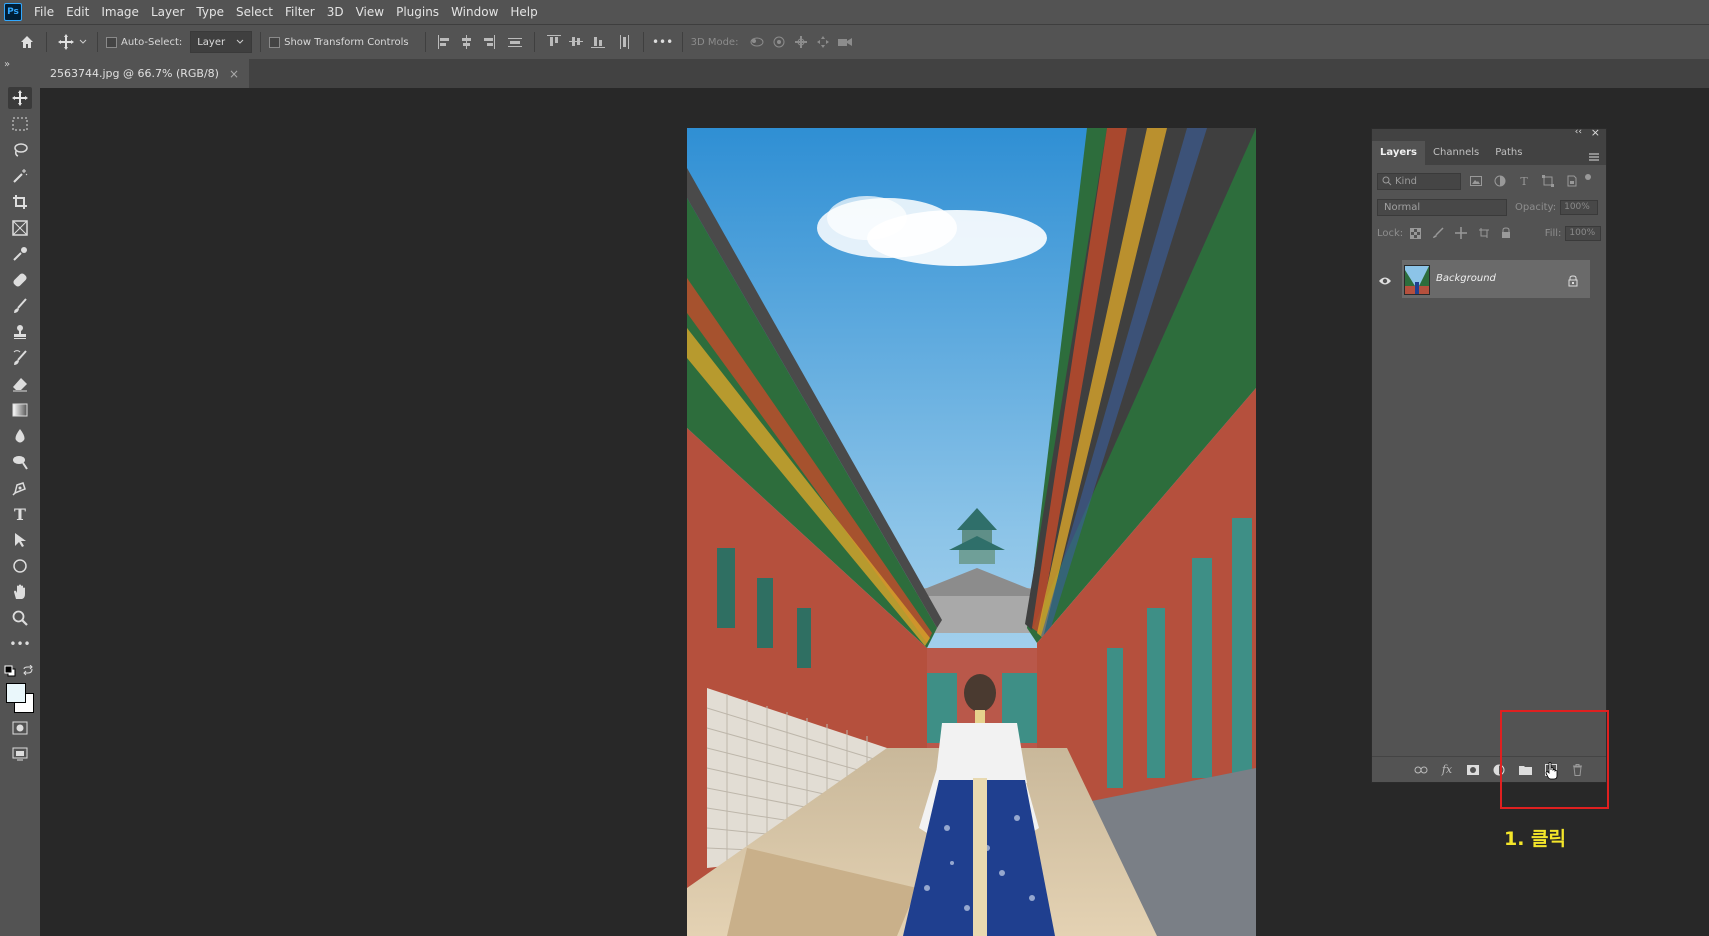 The width and height of the screenshot is (1709, 936). Describe the element at coordinates (20, 176) in the screenshot. I see `magic-wand-tool-icon` at that location.